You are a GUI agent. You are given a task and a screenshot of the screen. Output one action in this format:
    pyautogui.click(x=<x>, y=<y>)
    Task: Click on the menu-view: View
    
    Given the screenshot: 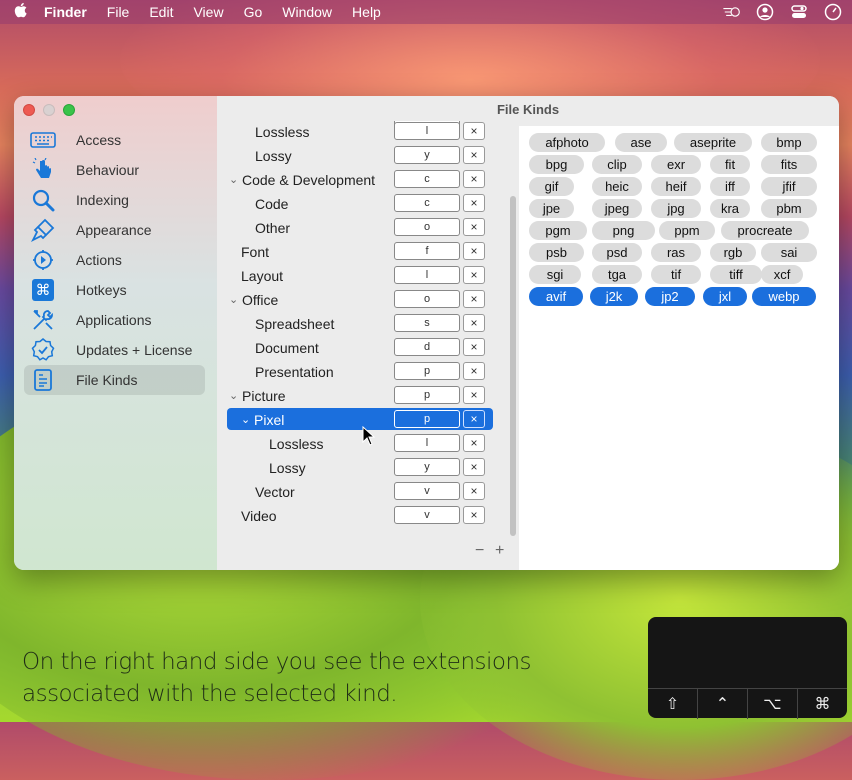 What is the action you would take?
    pyautogui.click(x=208, y=12)
    